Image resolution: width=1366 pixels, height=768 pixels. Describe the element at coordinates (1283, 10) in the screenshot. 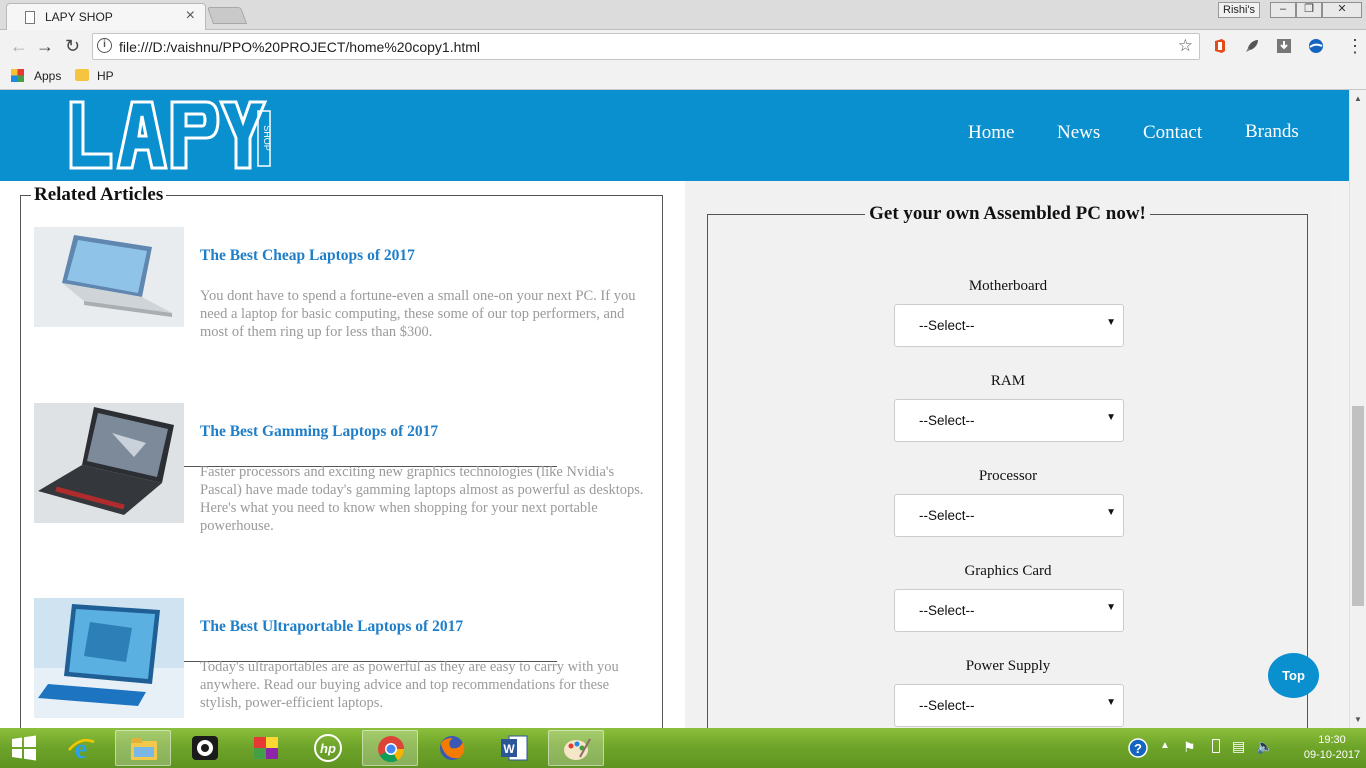

I see `minimize-button: –` at that location.